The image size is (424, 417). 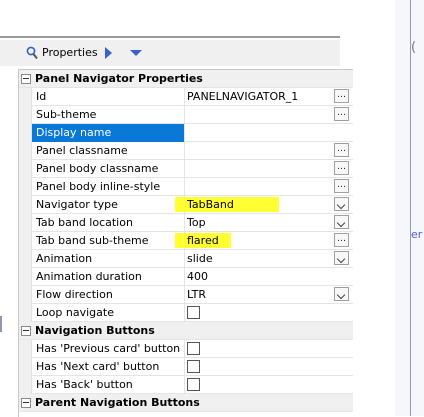 What do you see at coordinates (108, 115) in the screenshot?
I see `property-name: Sub-theme` at bounding box center [108, 115].